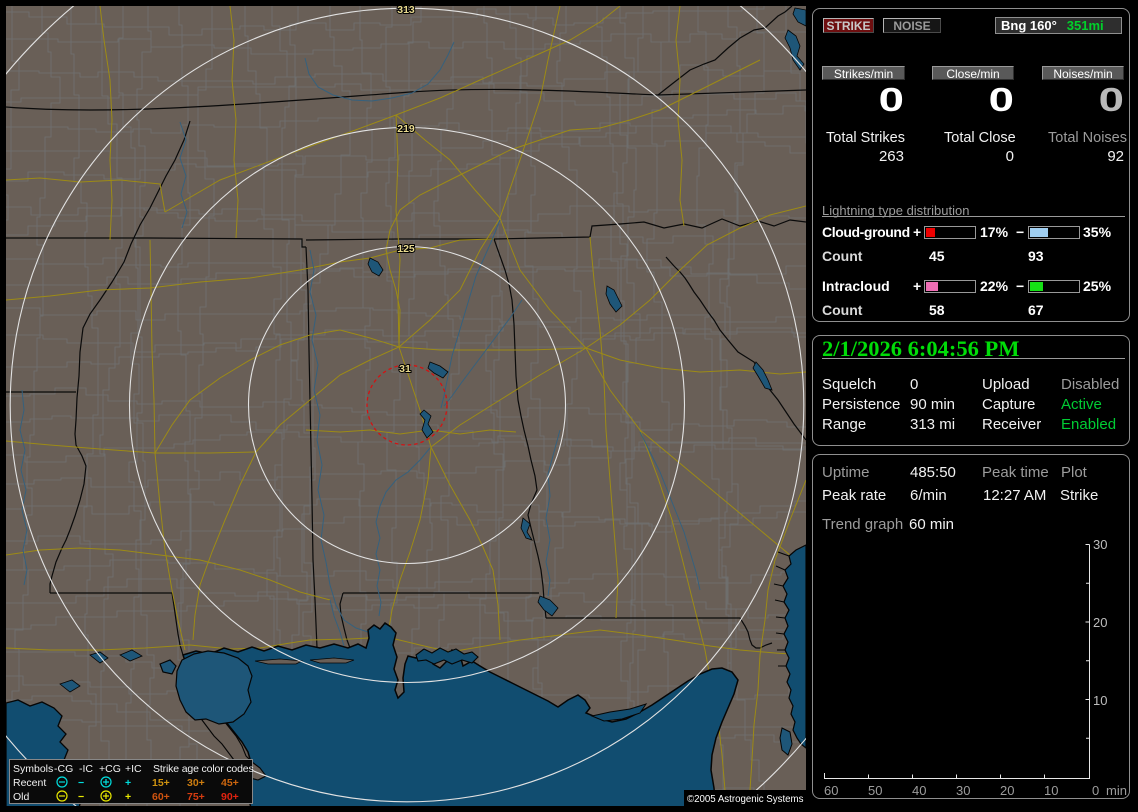  I want to click on svg-text: 15+, so click(161, 783).